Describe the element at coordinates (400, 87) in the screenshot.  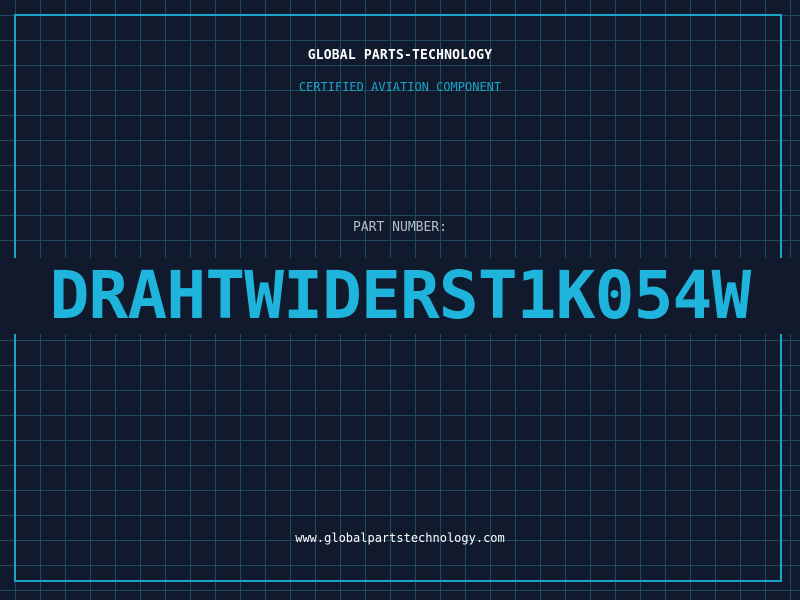
I see `certification-tagline: CERTIFIED AVIATION COMPONENT` at that location.